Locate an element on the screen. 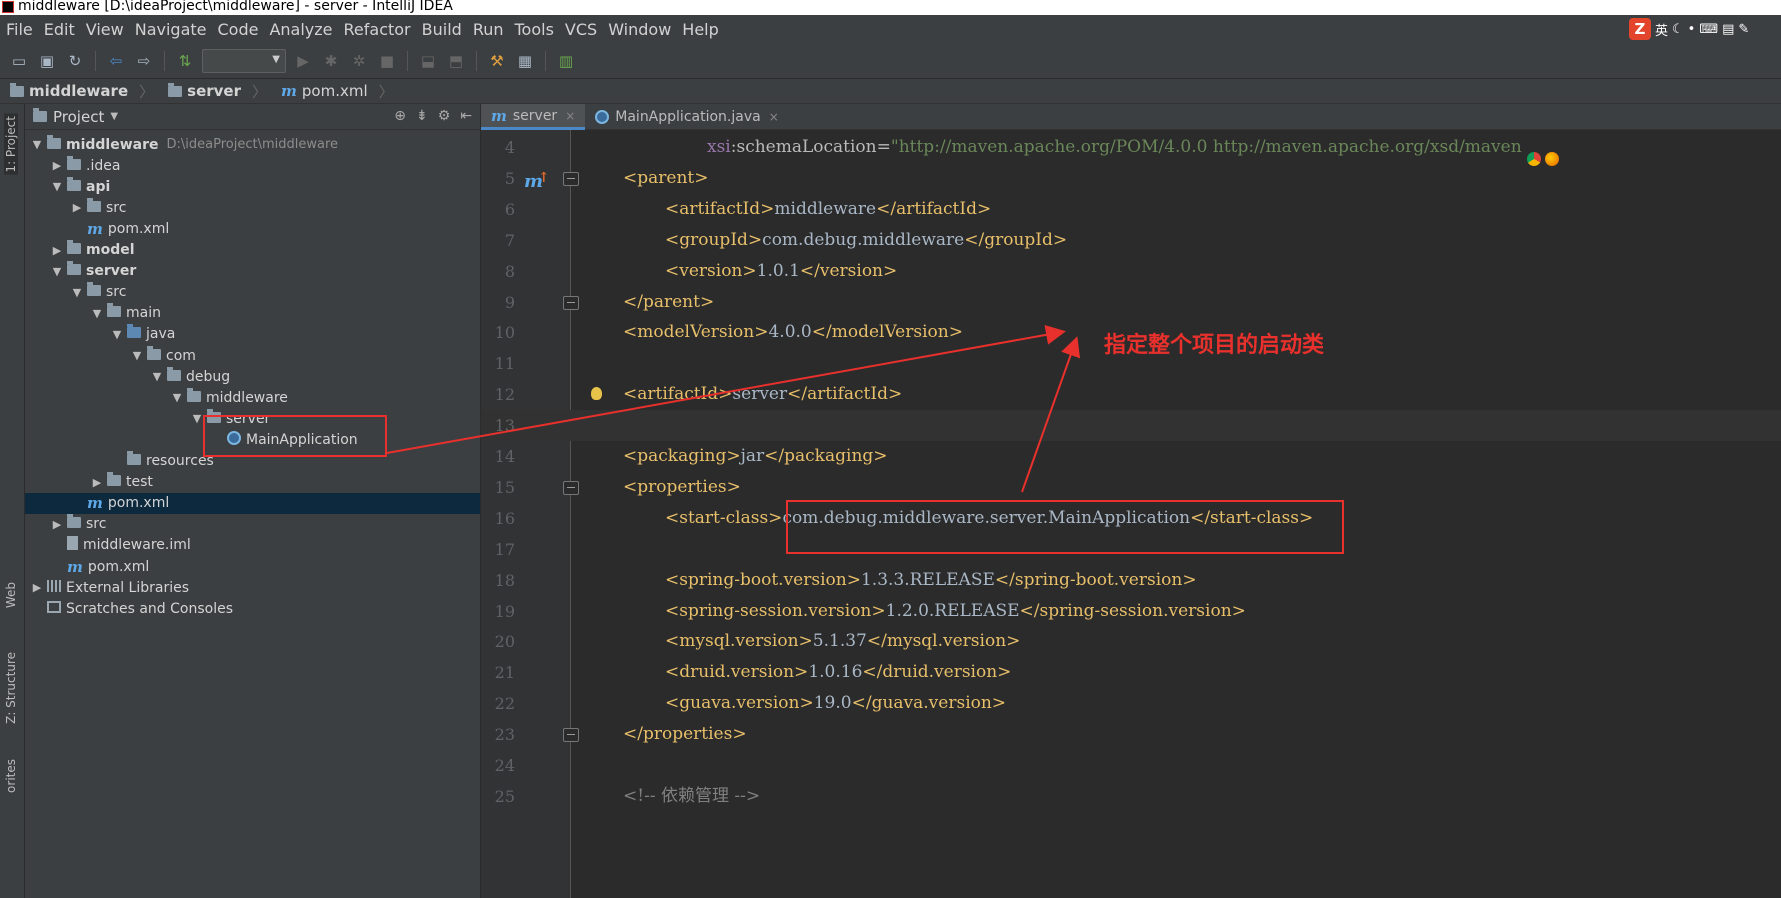 This screenshot has height=898, width=1781. menu-code: Code is located at coordinates (238, 29).